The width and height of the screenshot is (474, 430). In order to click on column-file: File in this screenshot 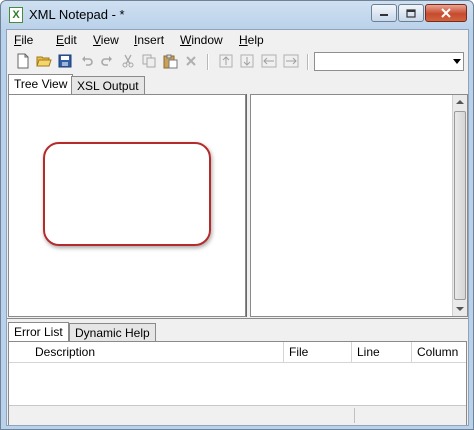, I will do `click(298, 352)`.